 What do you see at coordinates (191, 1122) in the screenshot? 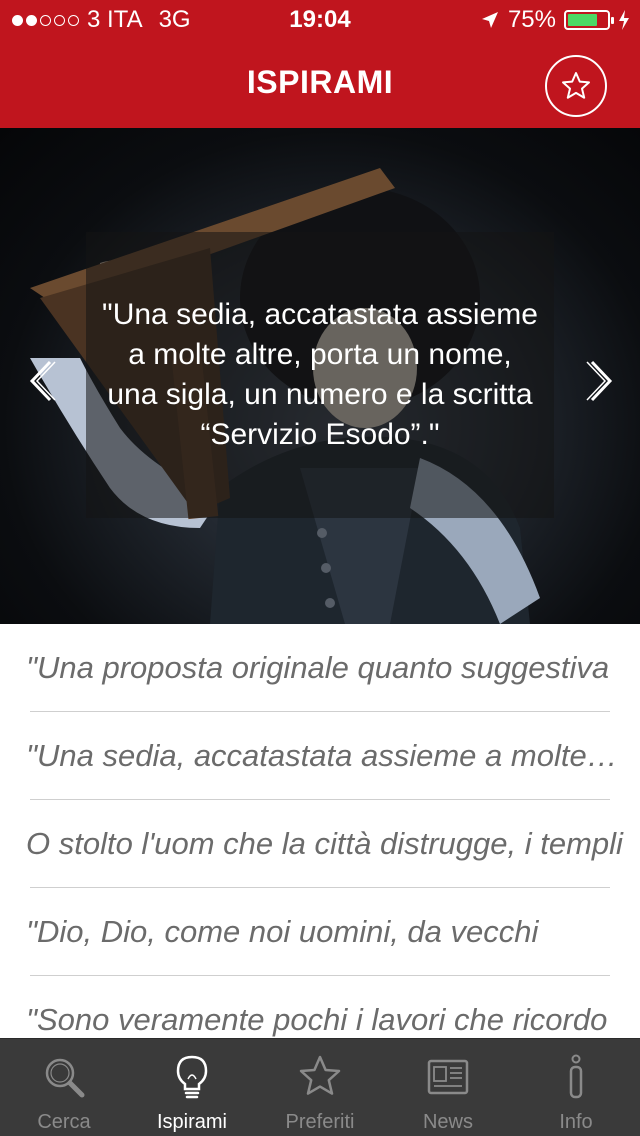
I see `tab-label: Ispirami` at bounding box center [191, 1122].